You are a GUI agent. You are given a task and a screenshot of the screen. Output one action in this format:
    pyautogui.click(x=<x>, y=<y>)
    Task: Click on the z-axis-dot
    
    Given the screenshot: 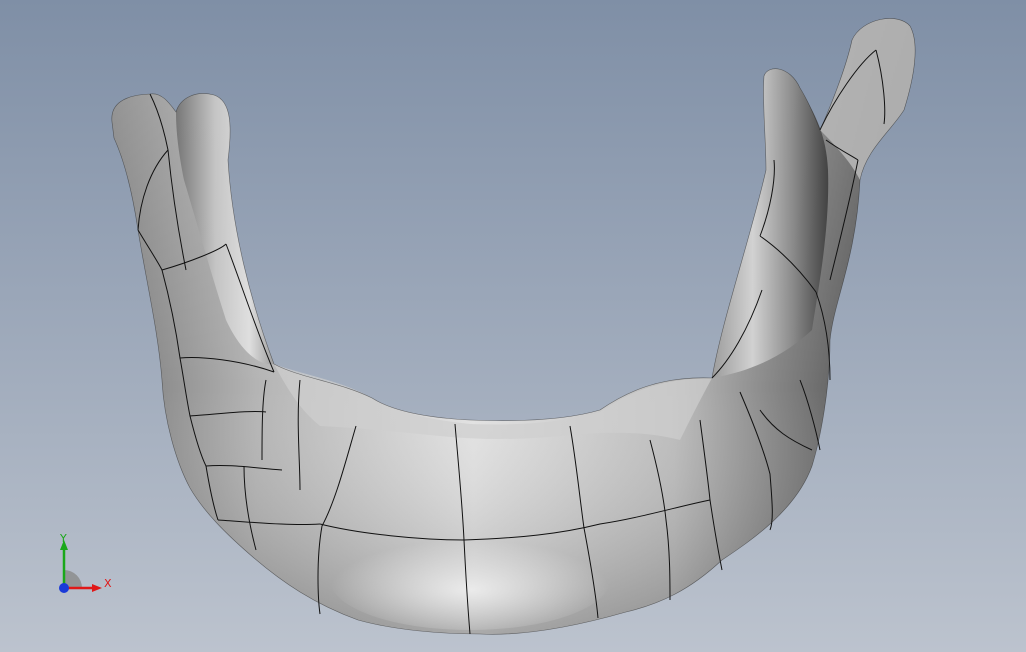 What is the action you would take?
    pyautogui.click(x=64, y=588)
    